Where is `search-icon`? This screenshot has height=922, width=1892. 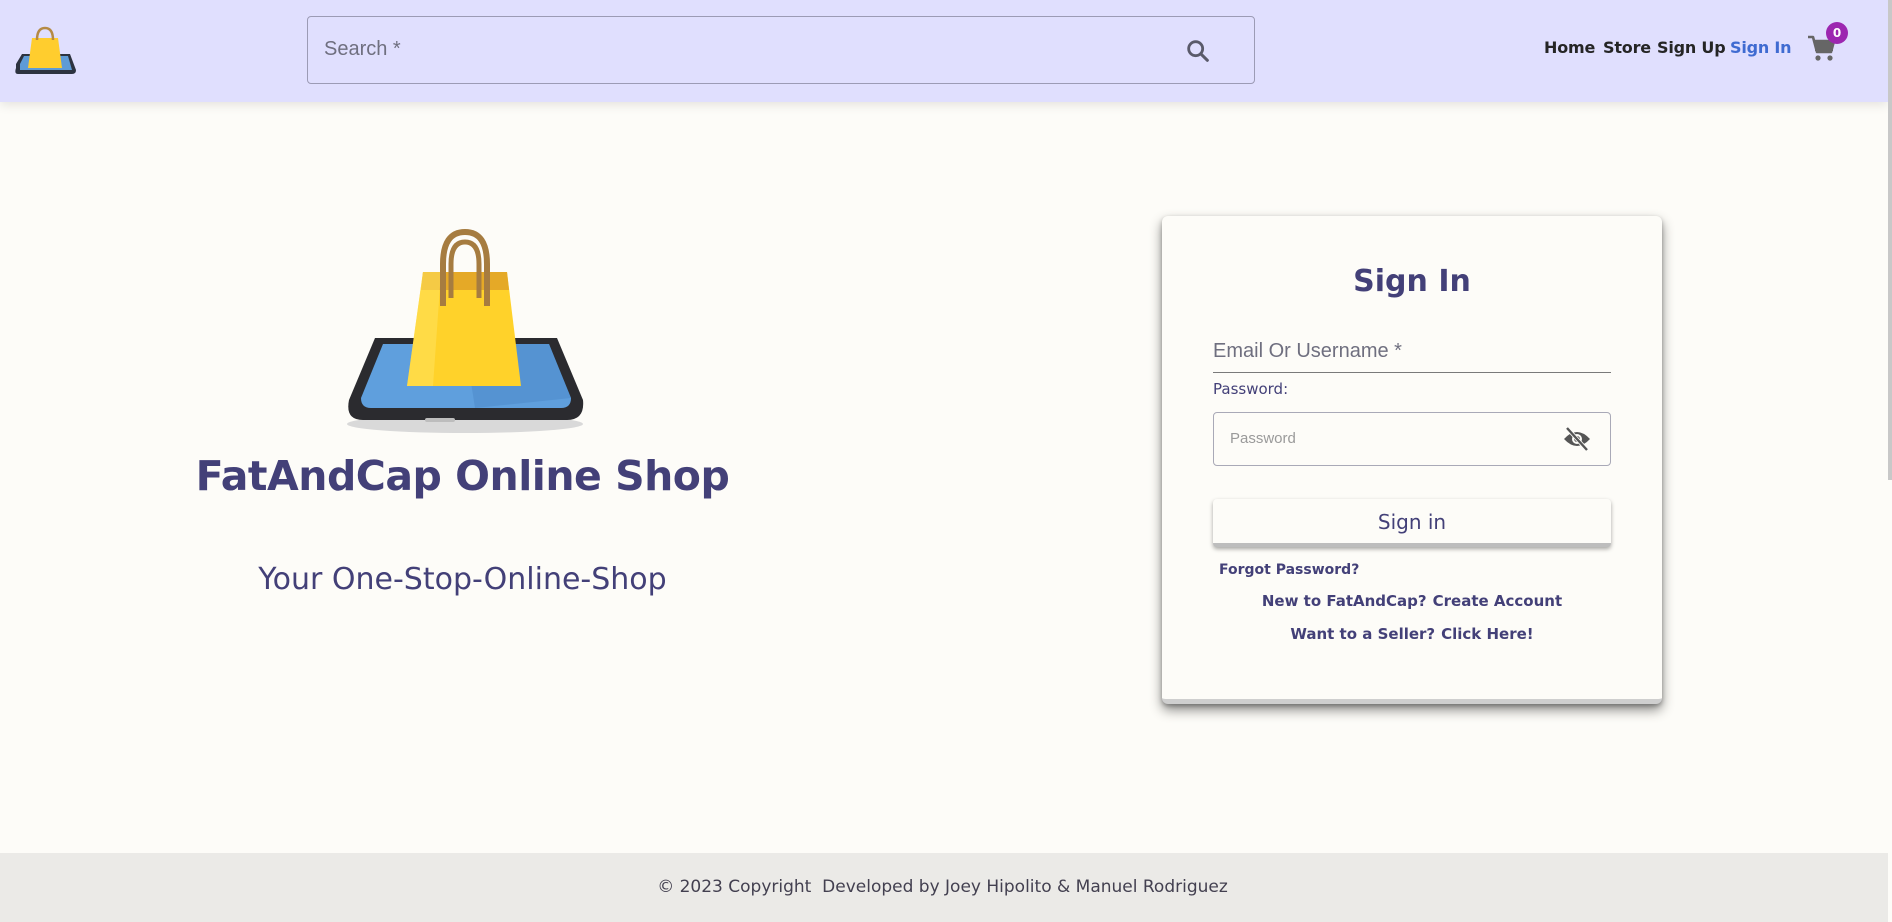
search-icon is located at coordinates (1198, 51).